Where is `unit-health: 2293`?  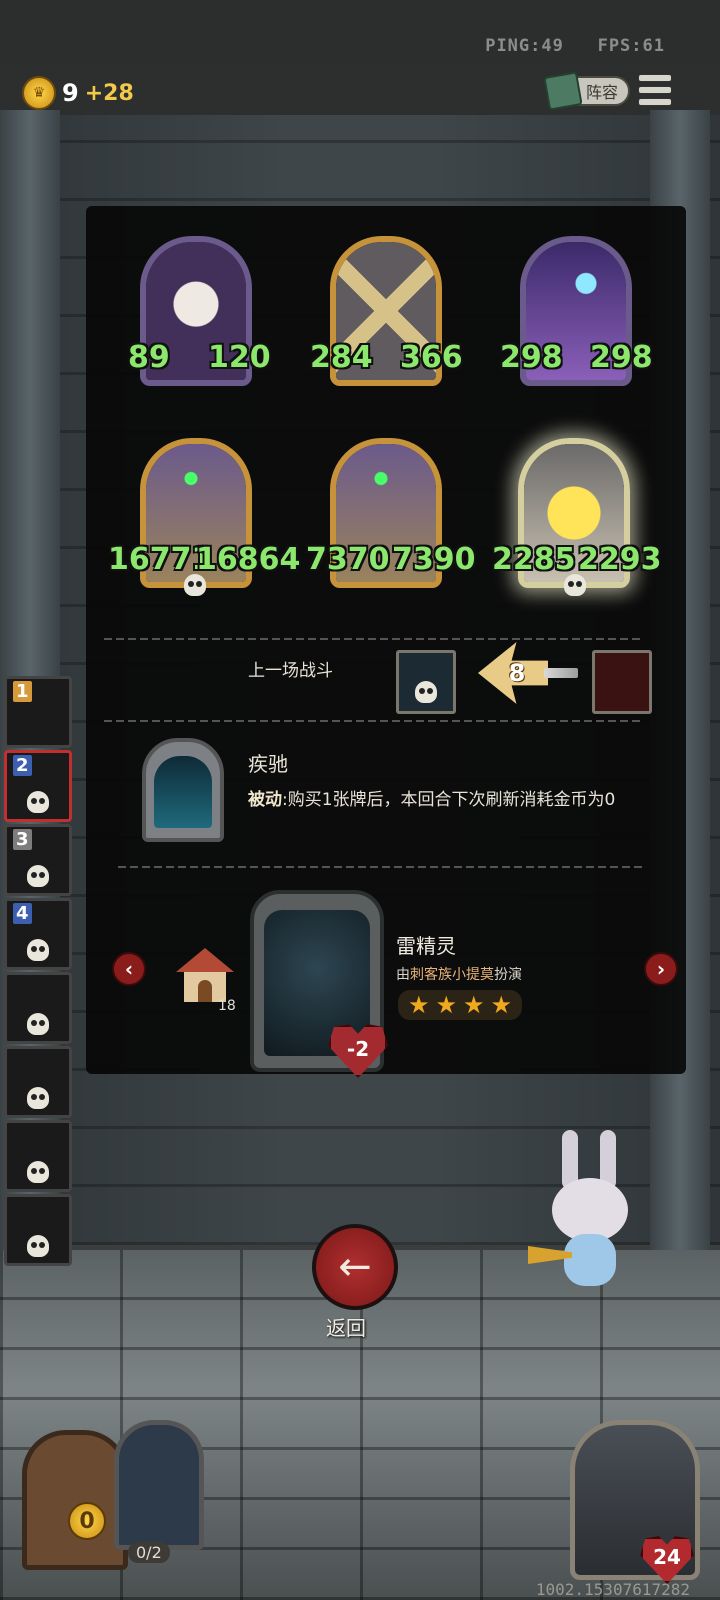 unit-health: 2293 is located at coordinates (620, 559).